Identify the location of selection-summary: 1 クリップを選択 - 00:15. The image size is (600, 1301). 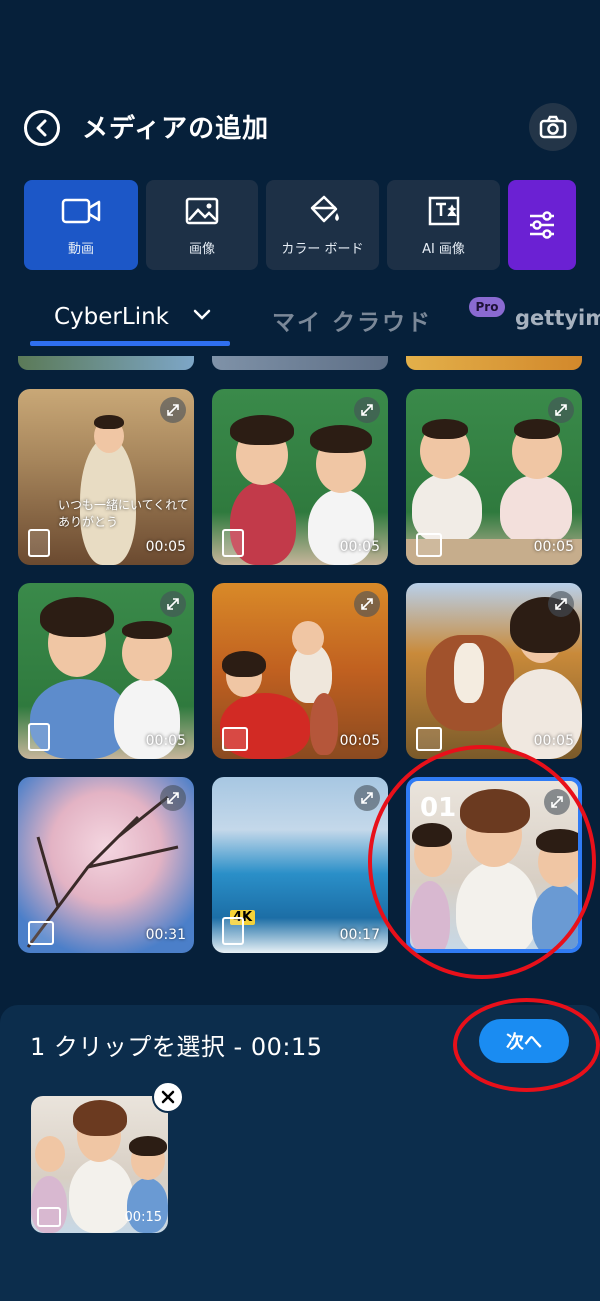
(176, 1047).